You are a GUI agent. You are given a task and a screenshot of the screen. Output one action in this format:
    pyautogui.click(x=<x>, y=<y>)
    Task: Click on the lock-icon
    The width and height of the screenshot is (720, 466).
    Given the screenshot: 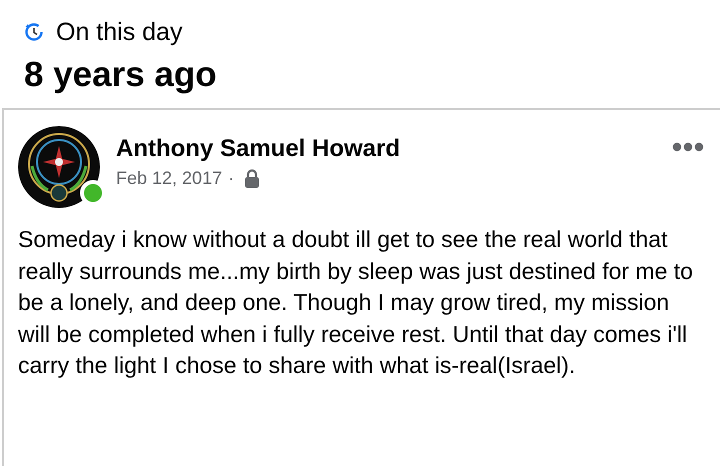 What is the action you would take?
    pyautogui.click(x=252, y=178)
    